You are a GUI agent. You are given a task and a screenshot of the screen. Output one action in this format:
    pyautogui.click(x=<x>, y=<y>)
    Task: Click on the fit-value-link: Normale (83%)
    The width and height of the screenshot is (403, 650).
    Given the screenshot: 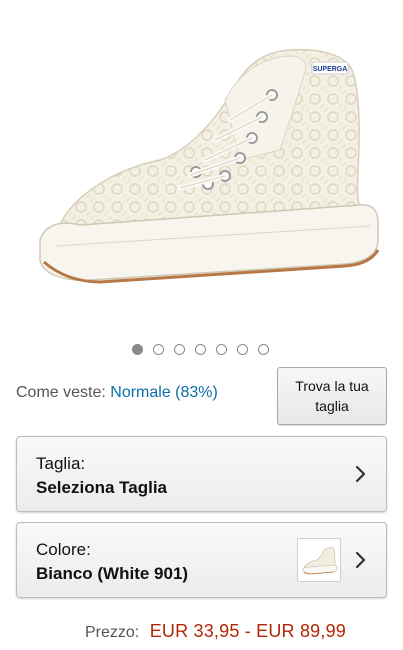 What is the action you would take?
    pyautogui.click(x=164, y=392)
    